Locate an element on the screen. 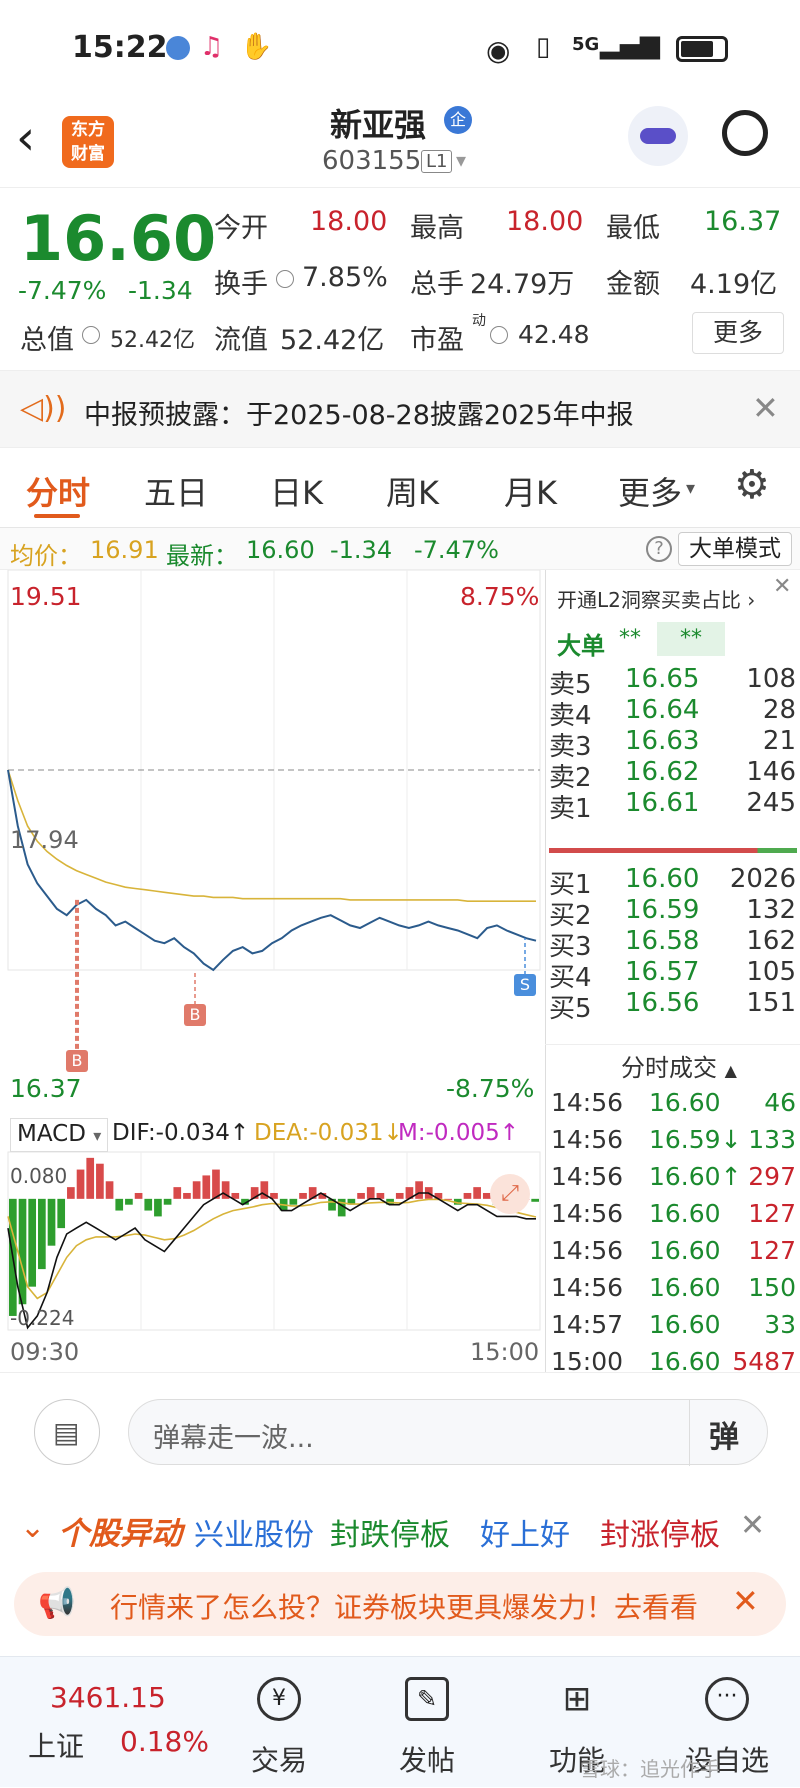  index-value: 3461.15 is located at coordinates (108, 1697).